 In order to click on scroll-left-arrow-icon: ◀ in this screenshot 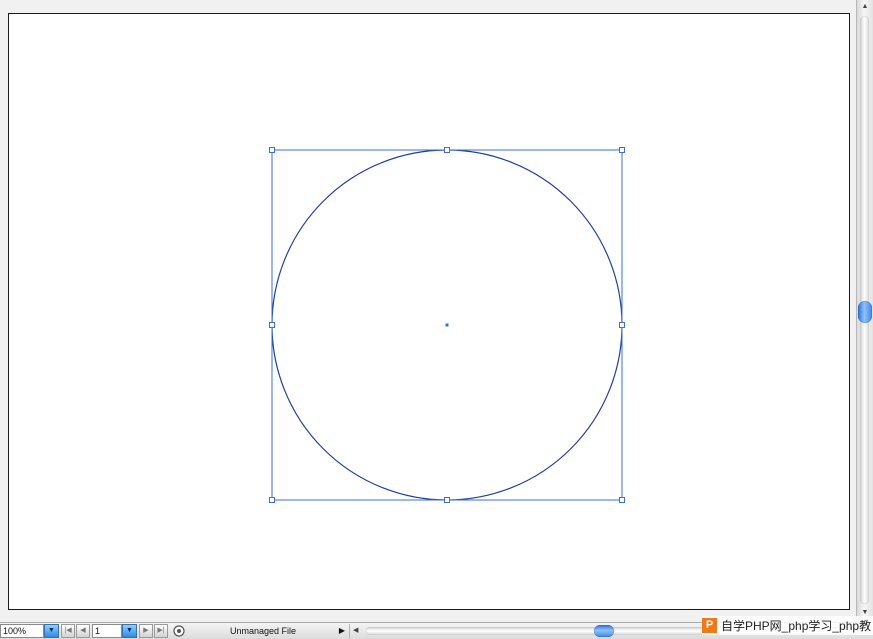, I will do `click(355, 631)`.